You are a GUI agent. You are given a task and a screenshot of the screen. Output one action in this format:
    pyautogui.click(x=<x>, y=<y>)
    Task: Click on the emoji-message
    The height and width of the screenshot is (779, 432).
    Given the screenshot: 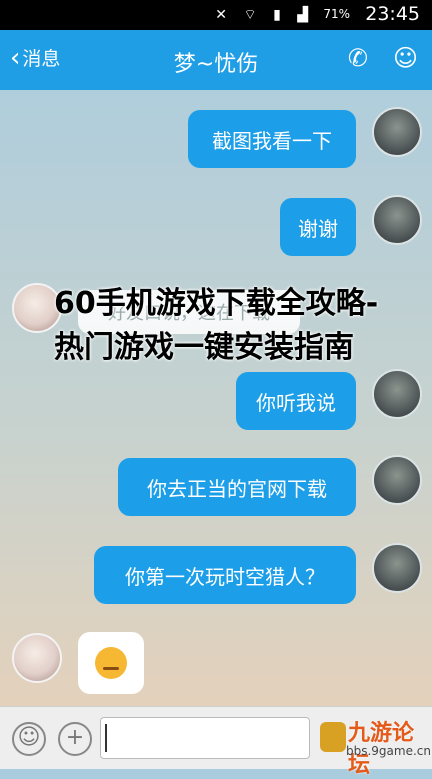 What is the action you would take?
    pyautogui.click(x=111, y=663)
    